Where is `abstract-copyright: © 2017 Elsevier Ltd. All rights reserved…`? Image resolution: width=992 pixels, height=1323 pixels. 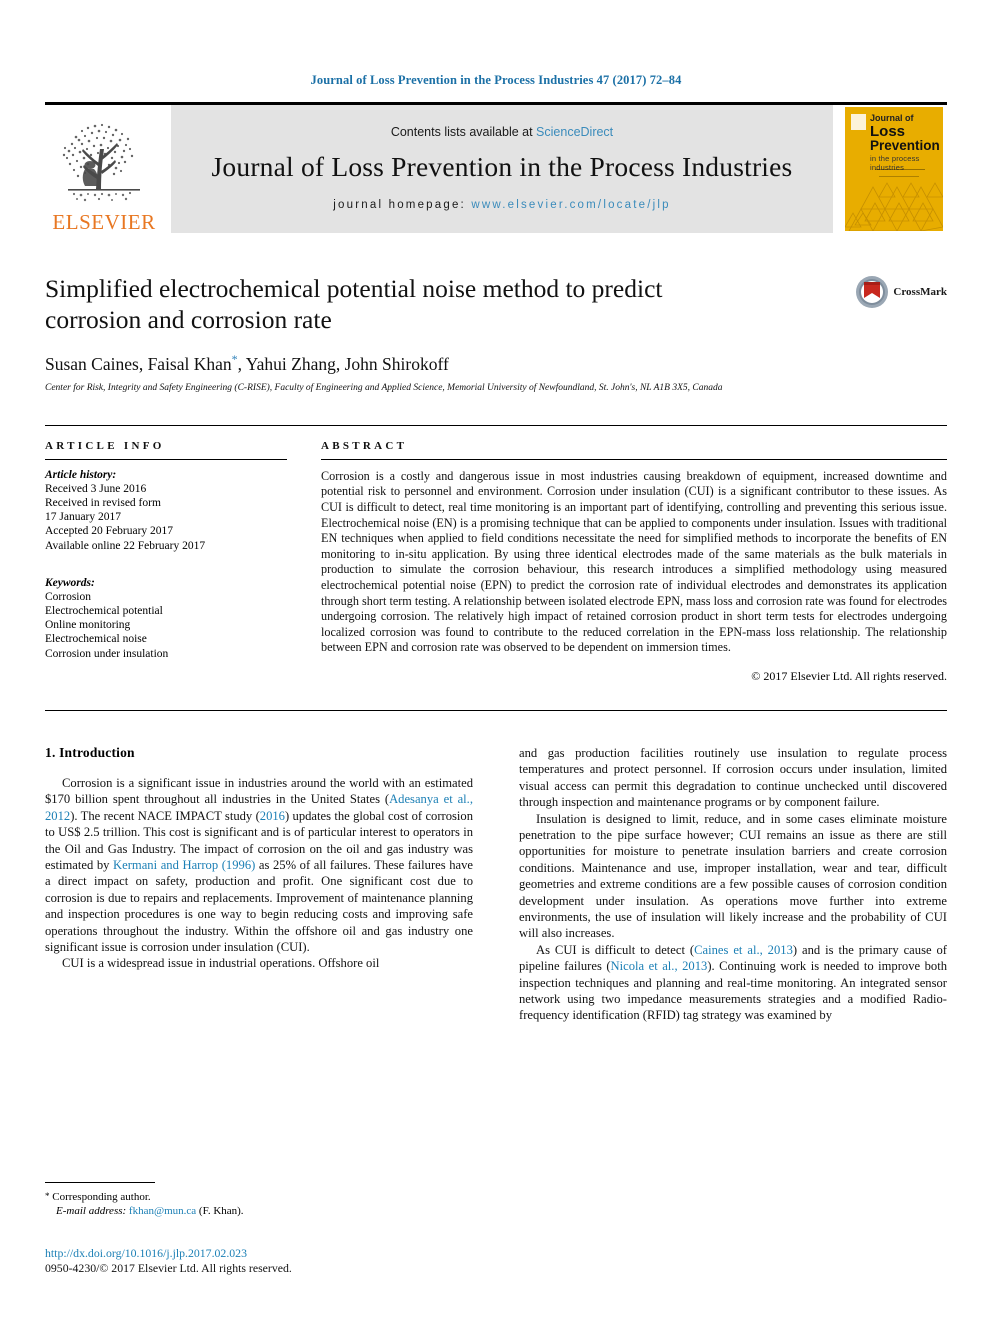
abstract-copyright: © 2017 Elsevier Ltd. All rights reserved… is located at coordinates (849, 675).